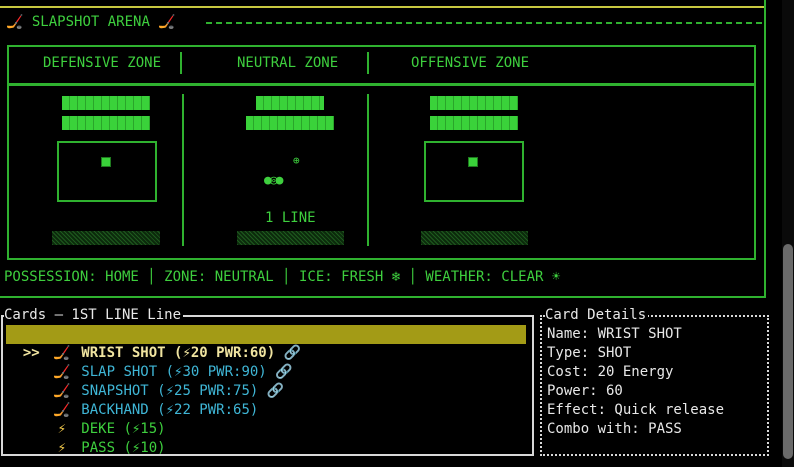 The image size is (794, 467). I want to click on detail-name: Name: WRIST SHOT, so click(614, 334).